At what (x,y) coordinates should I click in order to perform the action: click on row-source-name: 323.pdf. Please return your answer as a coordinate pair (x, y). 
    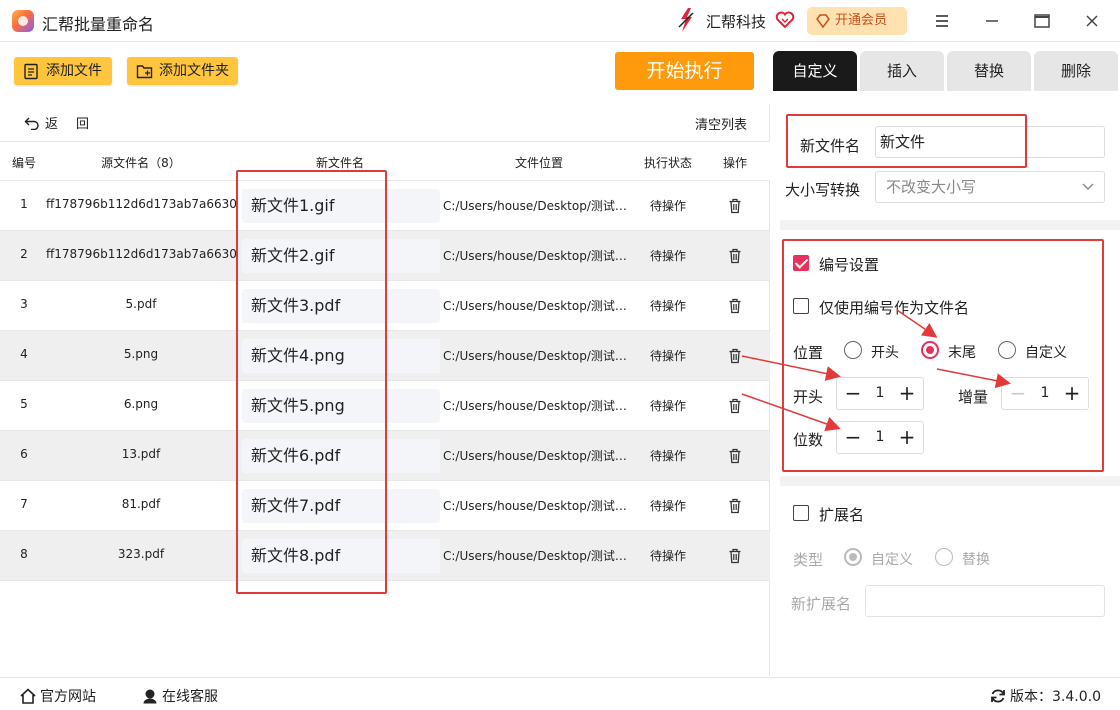
    Looking at the image, I should click on (141, 554).